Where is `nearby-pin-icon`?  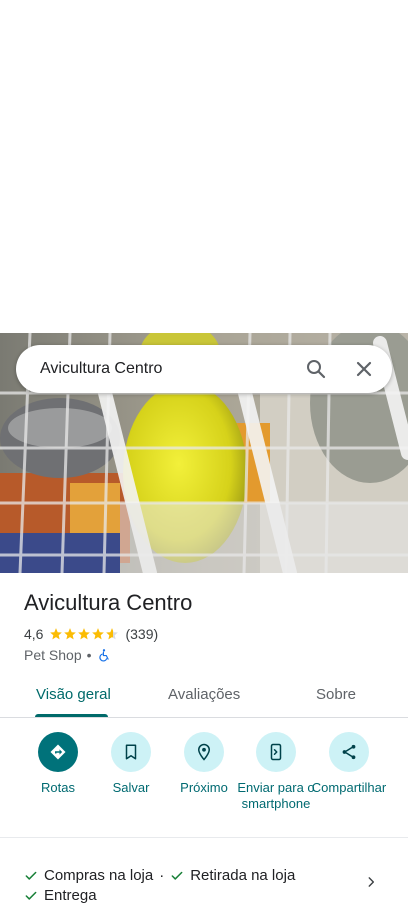
nearby-pin-icon is located at coordinates (204, 752).